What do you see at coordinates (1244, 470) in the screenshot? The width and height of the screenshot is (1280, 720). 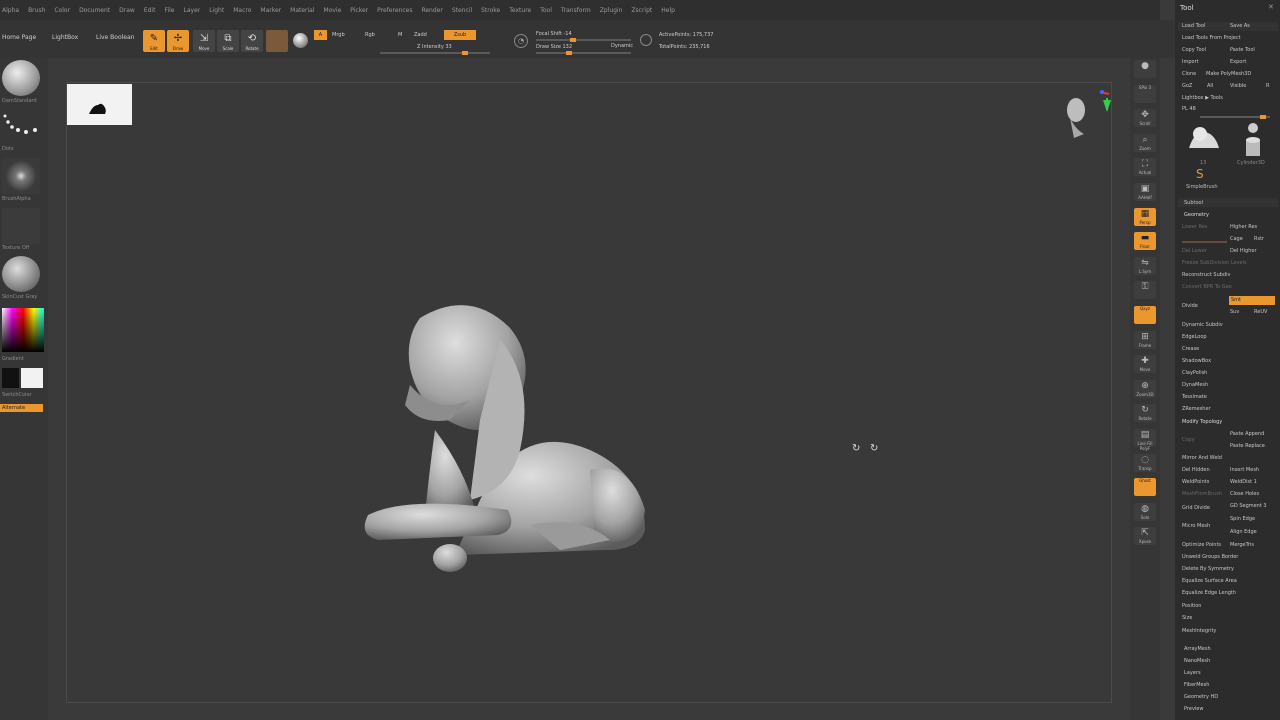 I see `insert-mesh-button: Insert Mesh` at bounding box center [1244, 470].